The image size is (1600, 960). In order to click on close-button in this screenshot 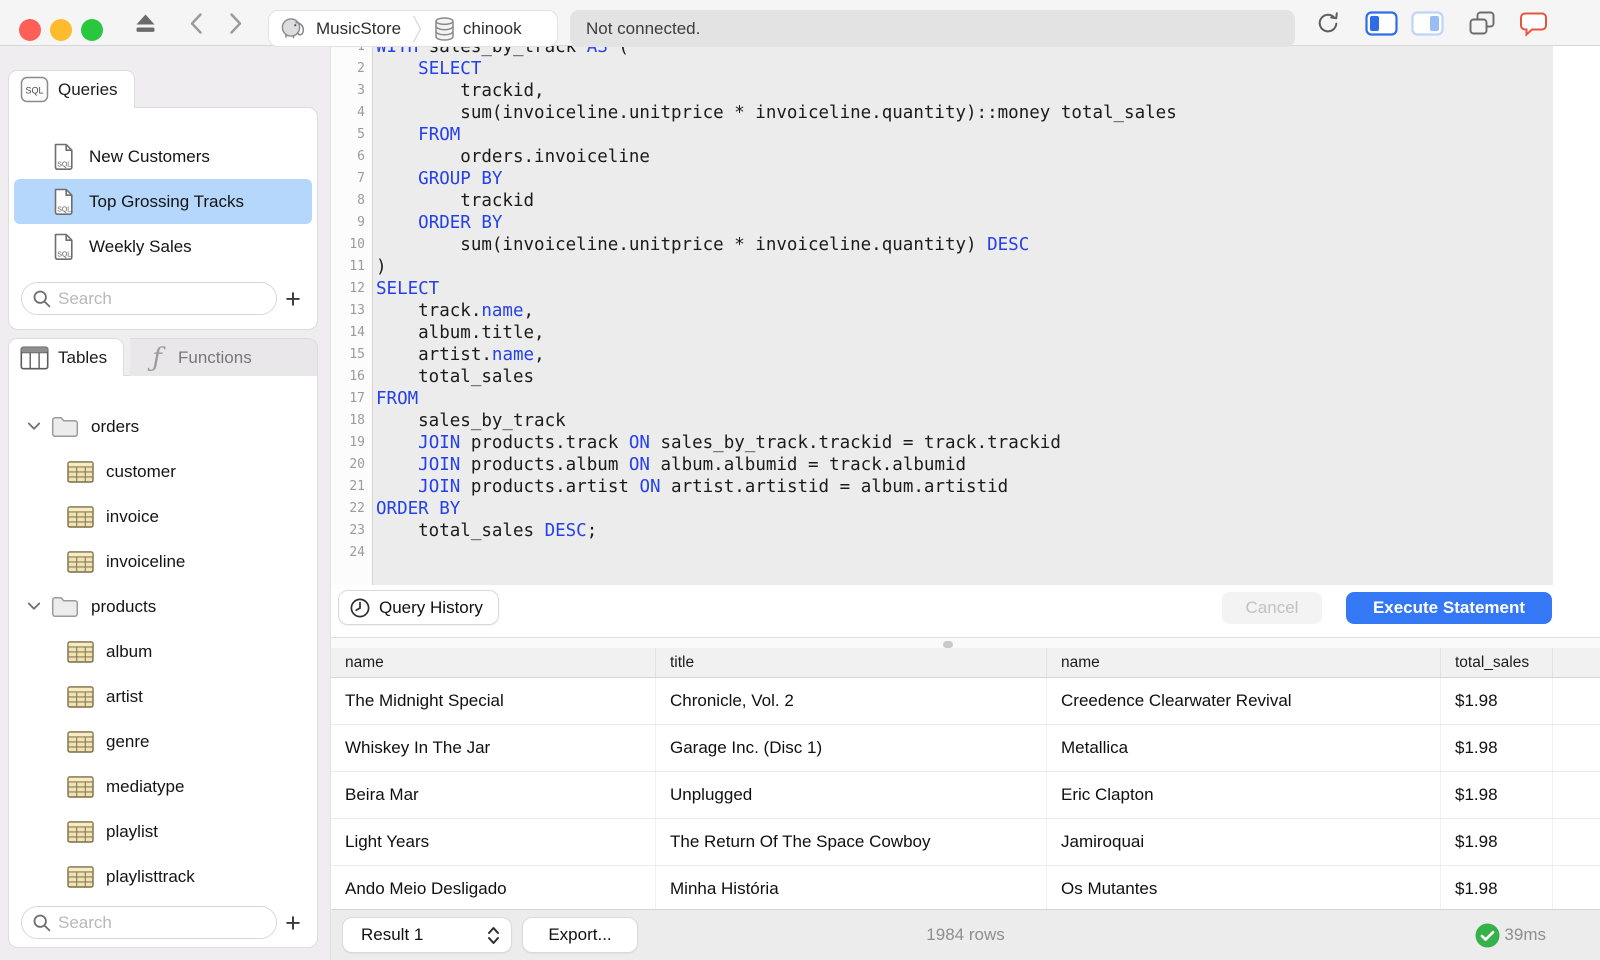, I will do `click(30, 30)`.